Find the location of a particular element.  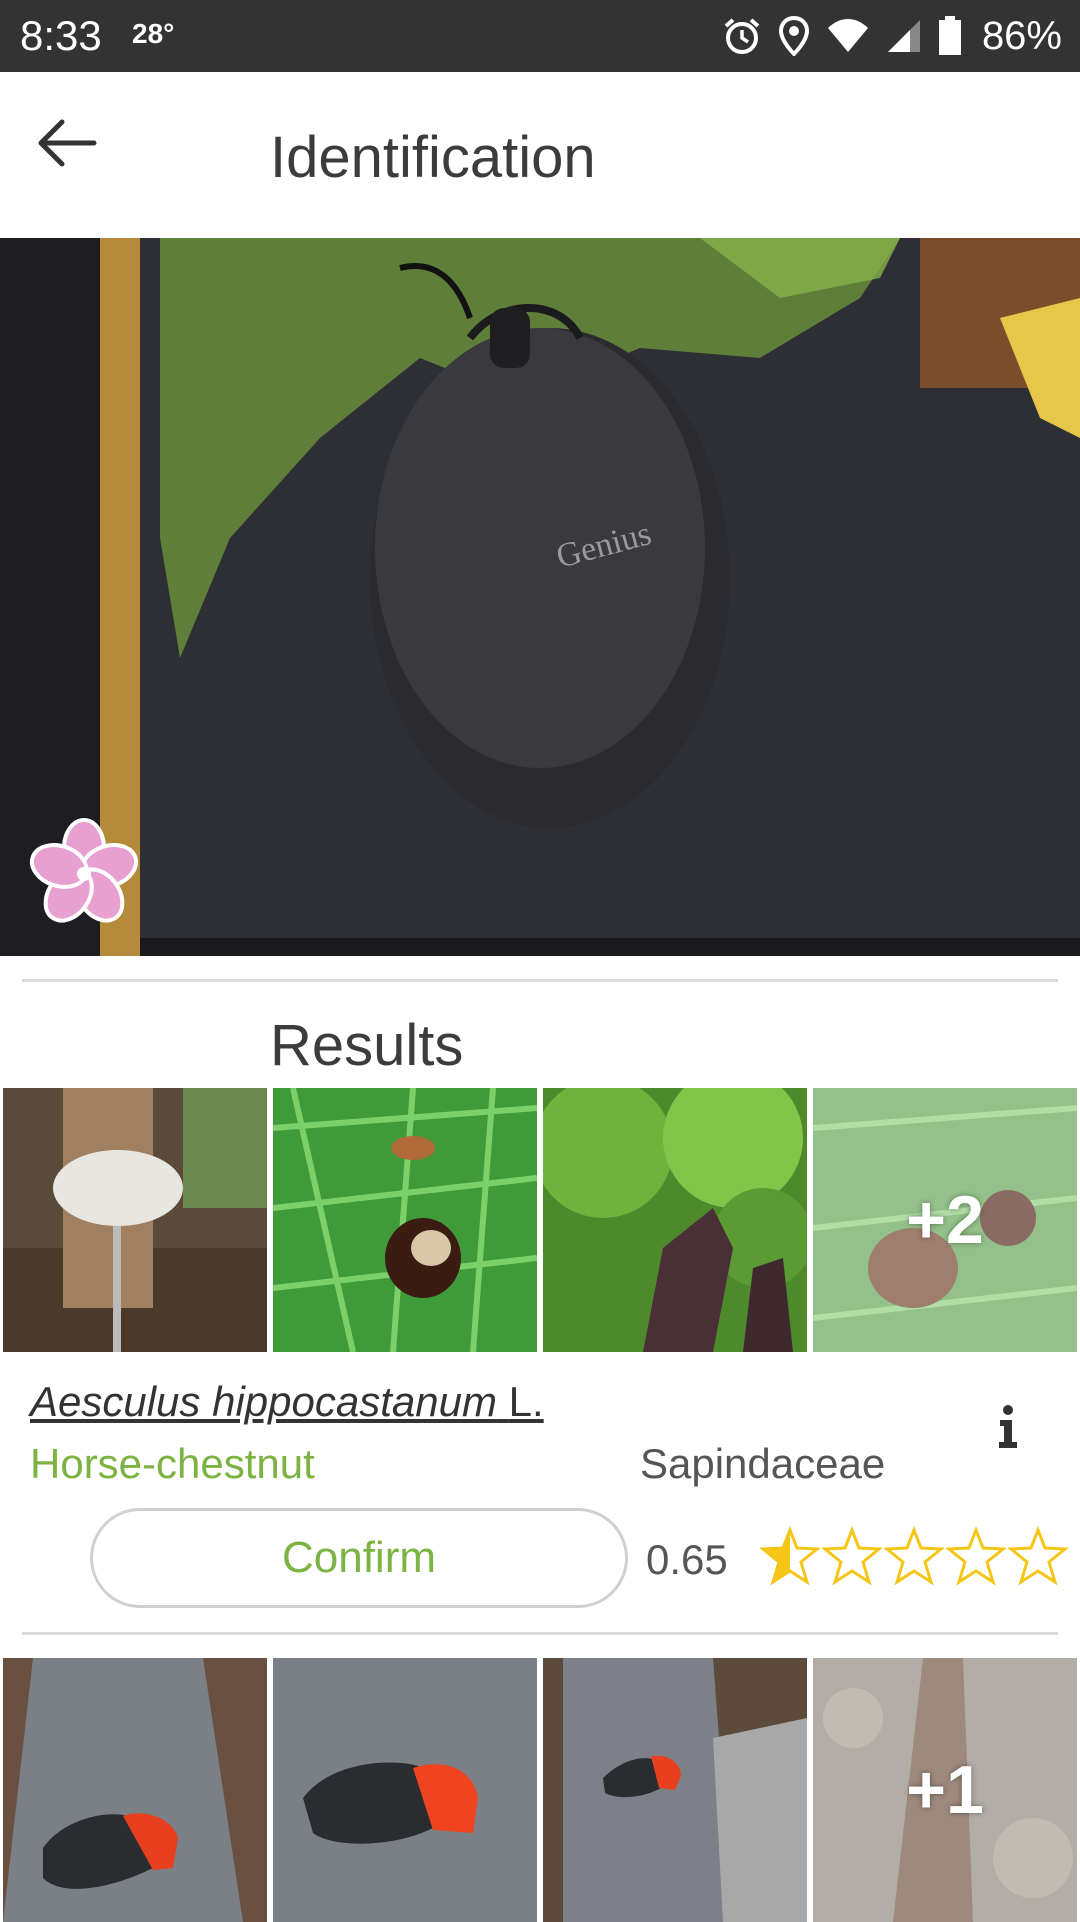

app-bar: Identification is located at coordinates (540, 155).